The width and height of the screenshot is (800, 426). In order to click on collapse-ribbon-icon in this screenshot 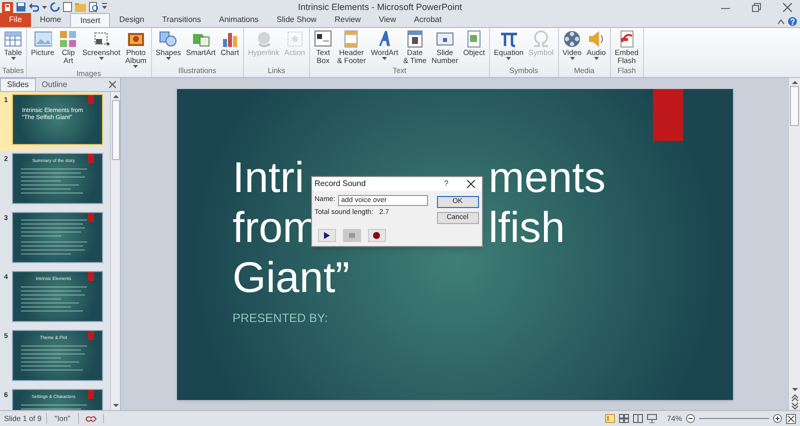, I will do `click(781, 22)`.